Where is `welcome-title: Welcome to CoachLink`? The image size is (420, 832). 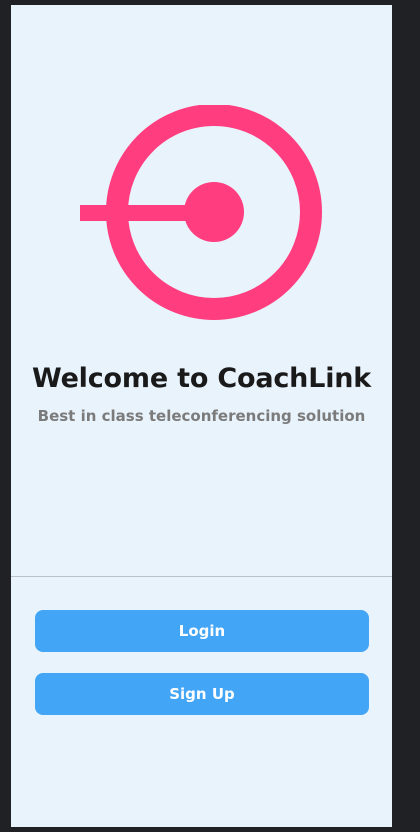
welcome-title: Welcome to CoachLink is located at coordinates (201, 378).